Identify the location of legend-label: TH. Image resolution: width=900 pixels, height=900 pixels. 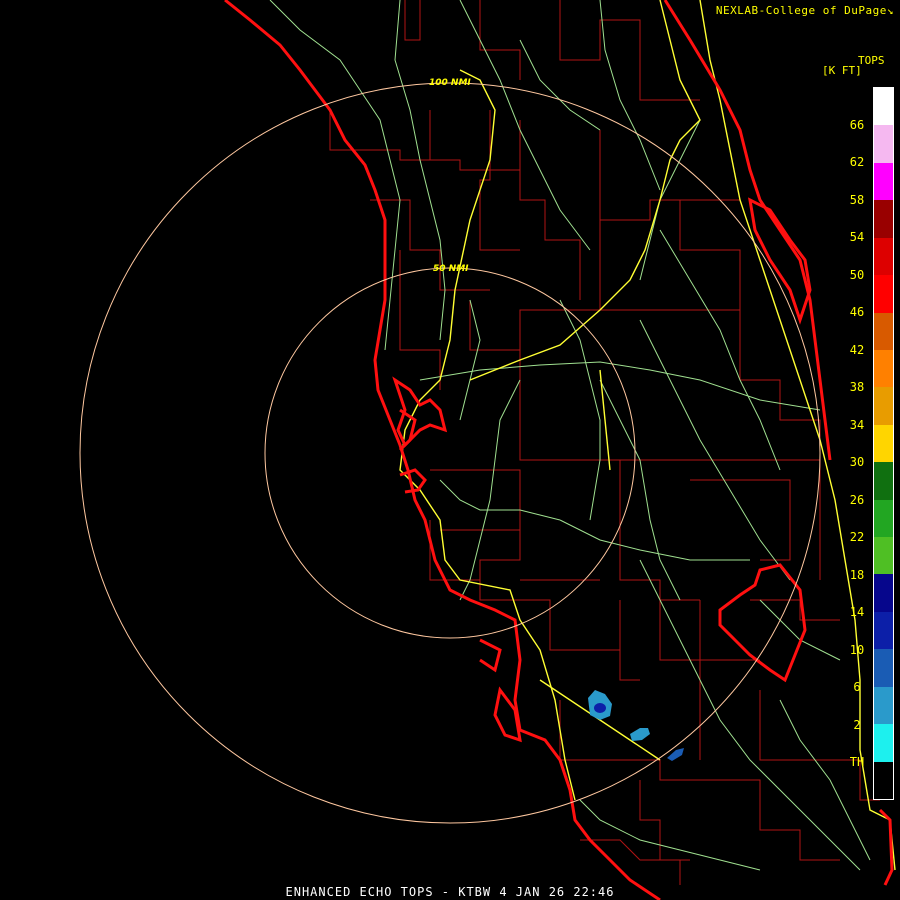
(857, 762).